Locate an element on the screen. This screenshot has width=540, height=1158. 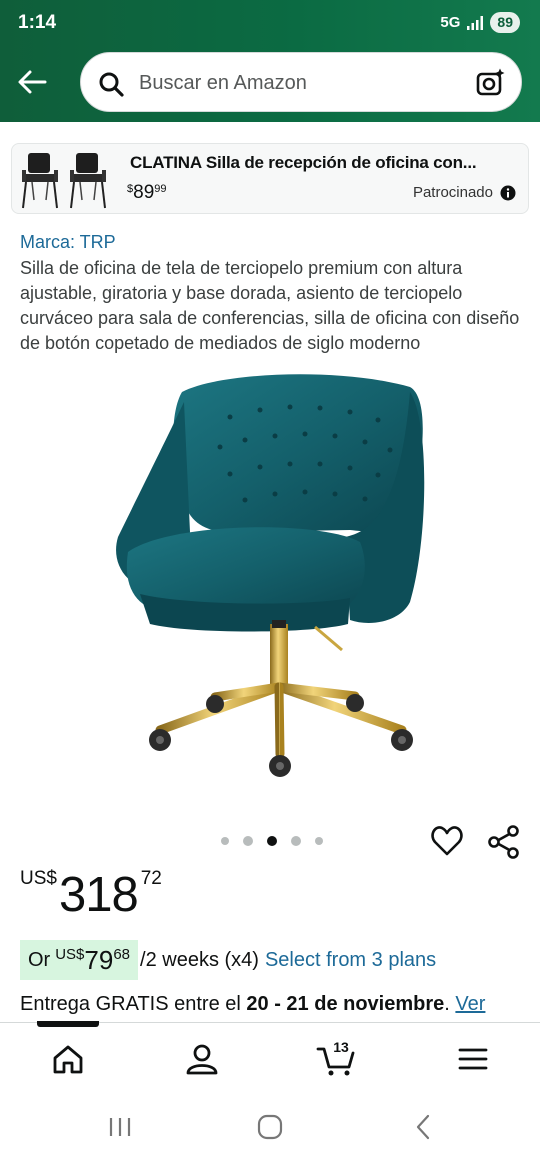
status-icons: 5G 89 is located at coordinates (480, 22).